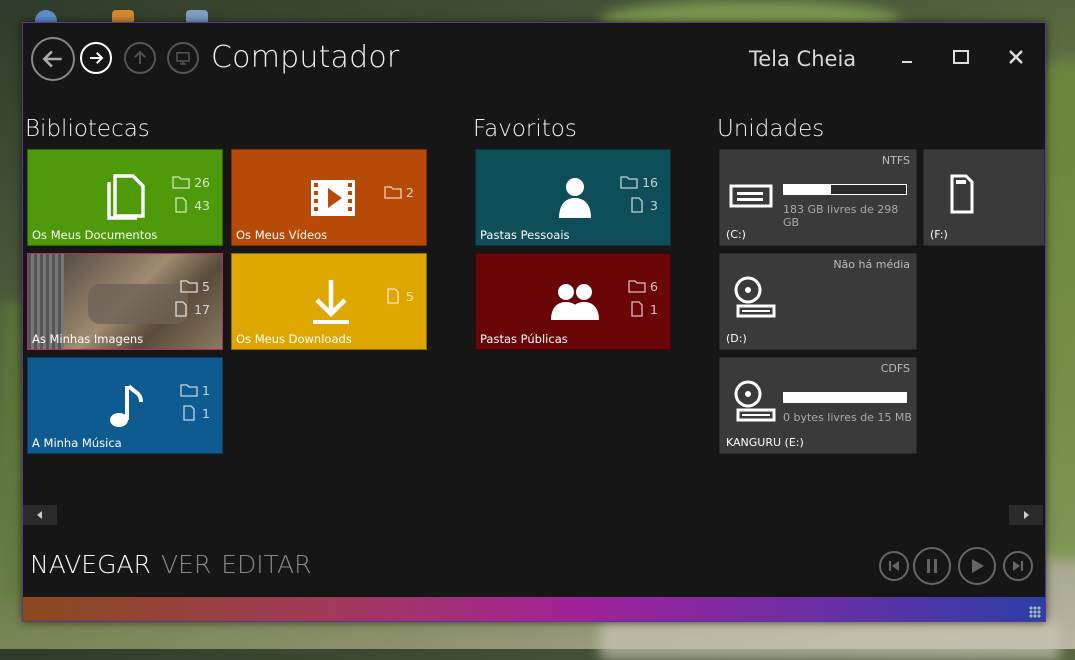 The image size is (1075, 660). I want to click on section-title-libraries: Bibliotecas, so click(87, 129).